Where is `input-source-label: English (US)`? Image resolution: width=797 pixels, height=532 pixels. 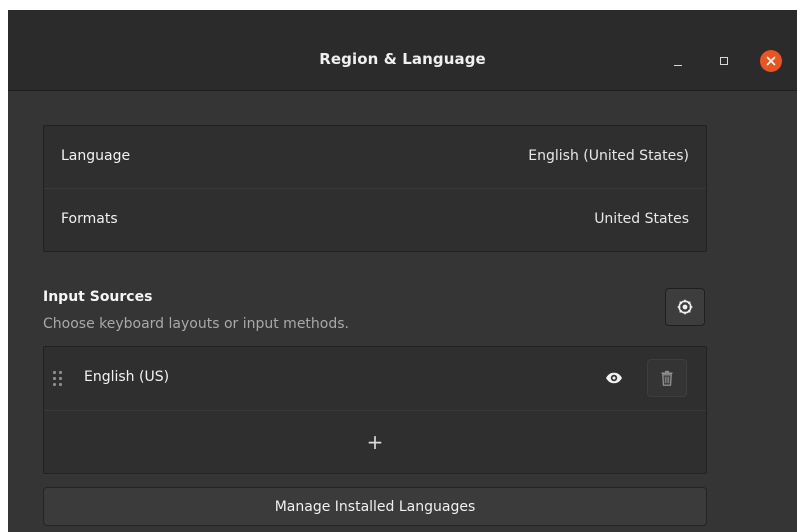 input-source-label: English (US) is located at coordinates (127, 377).